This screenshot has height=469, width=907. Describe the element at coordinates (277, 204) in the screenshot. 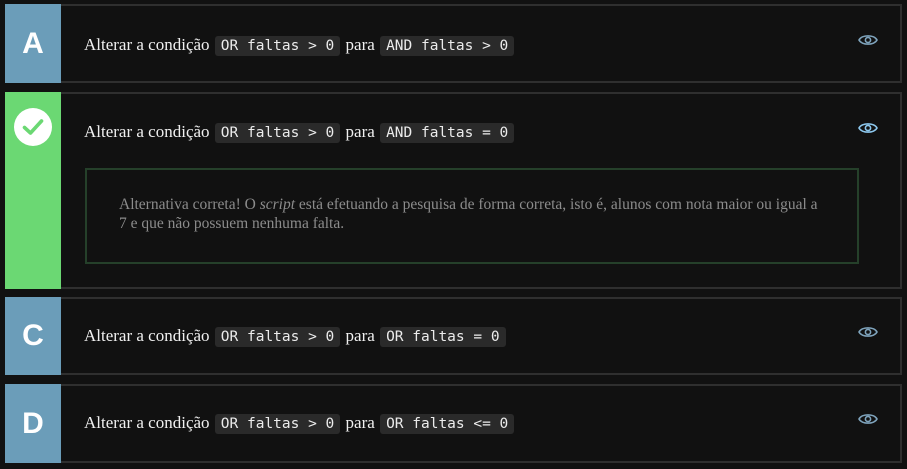

I see `feedback-emphasis: script` at that location.